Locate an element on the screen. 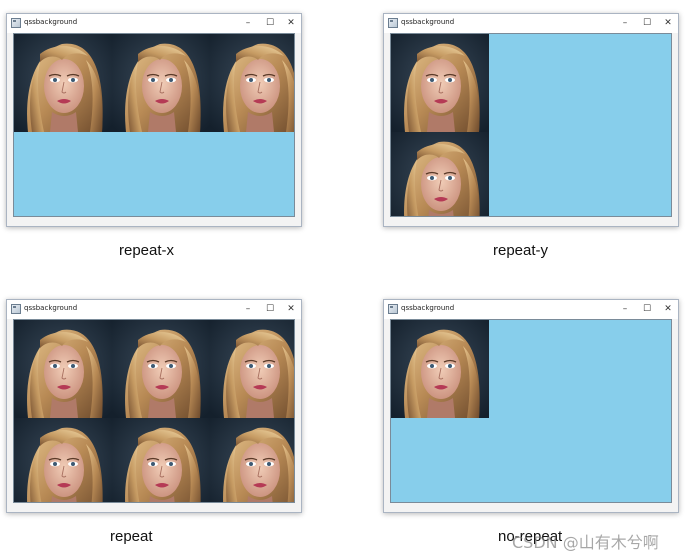 Image resolution: width=699 pixels, height=560 pixels. watermark: CSDN @山有木兮啊 is located at coordinates (585, 542).